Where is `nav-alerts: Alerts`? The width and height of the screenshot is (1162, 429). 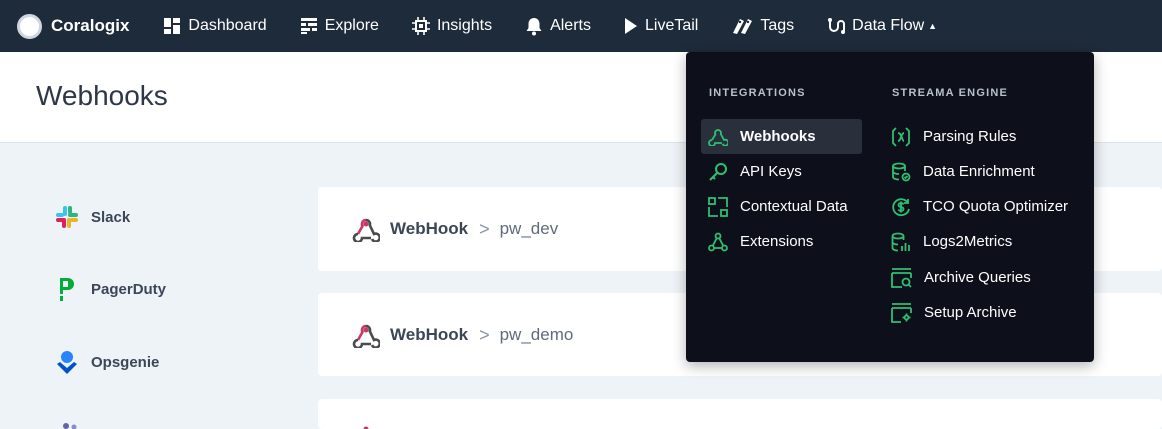 nav-alerts: Alerts is located at coordinates (558, 26).